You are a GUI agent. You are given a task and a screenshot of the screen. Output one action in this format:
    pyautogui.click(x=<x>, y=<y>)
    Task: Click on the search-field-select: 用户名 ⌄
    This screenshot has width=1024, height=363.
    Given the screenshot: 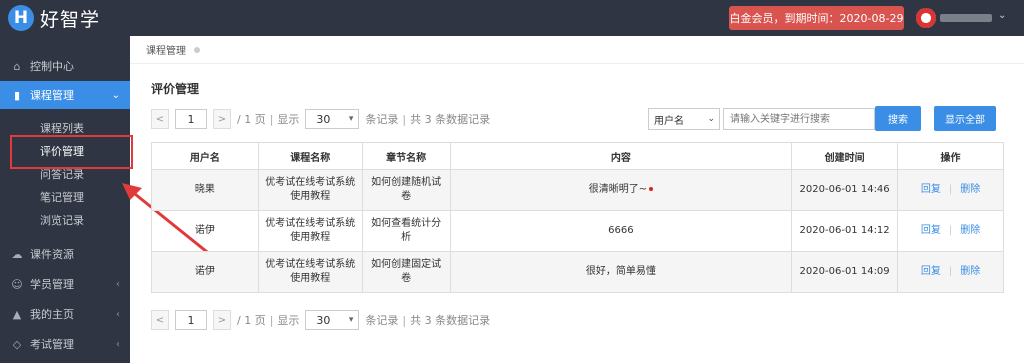 What is the action you would take?
    pyautogui.click(x=684, y=119)
    